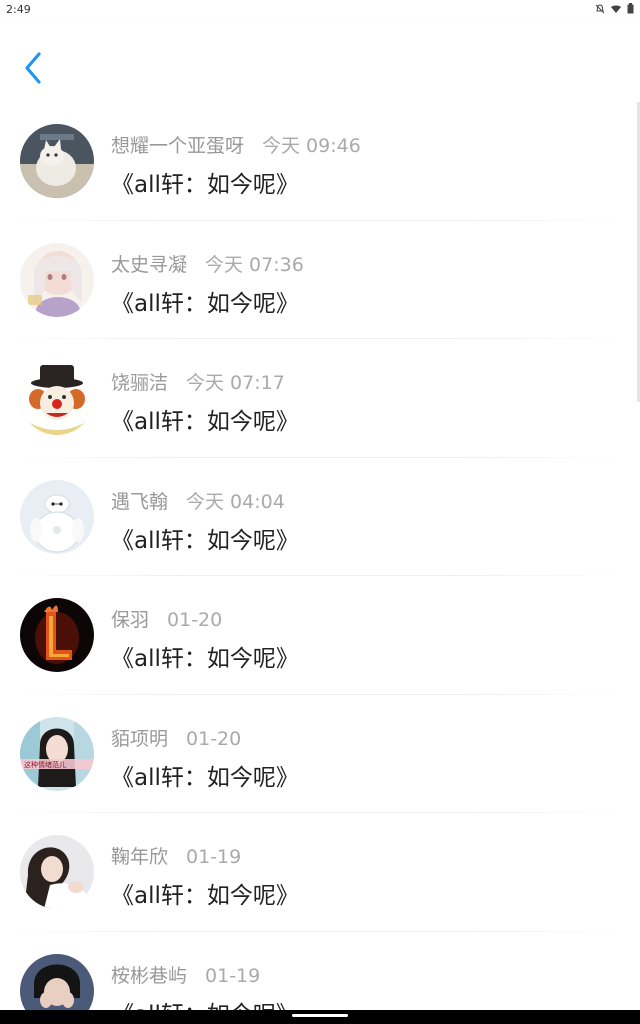 This screenshot has width=640, height=1024. Describe the element at coordinates (166, 618) in the screenshot. I see `conversation-meta: 保羽 01-20` at that location.